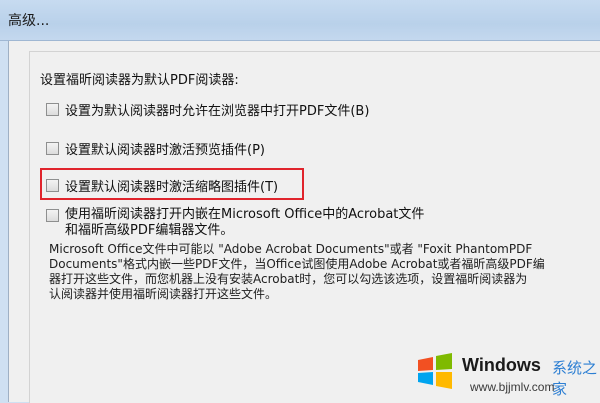  What do you see at coordinates (575, 378) in the screenshot?
I see `watermark-chinese: 系统之家` at bounding box center [575, 378].